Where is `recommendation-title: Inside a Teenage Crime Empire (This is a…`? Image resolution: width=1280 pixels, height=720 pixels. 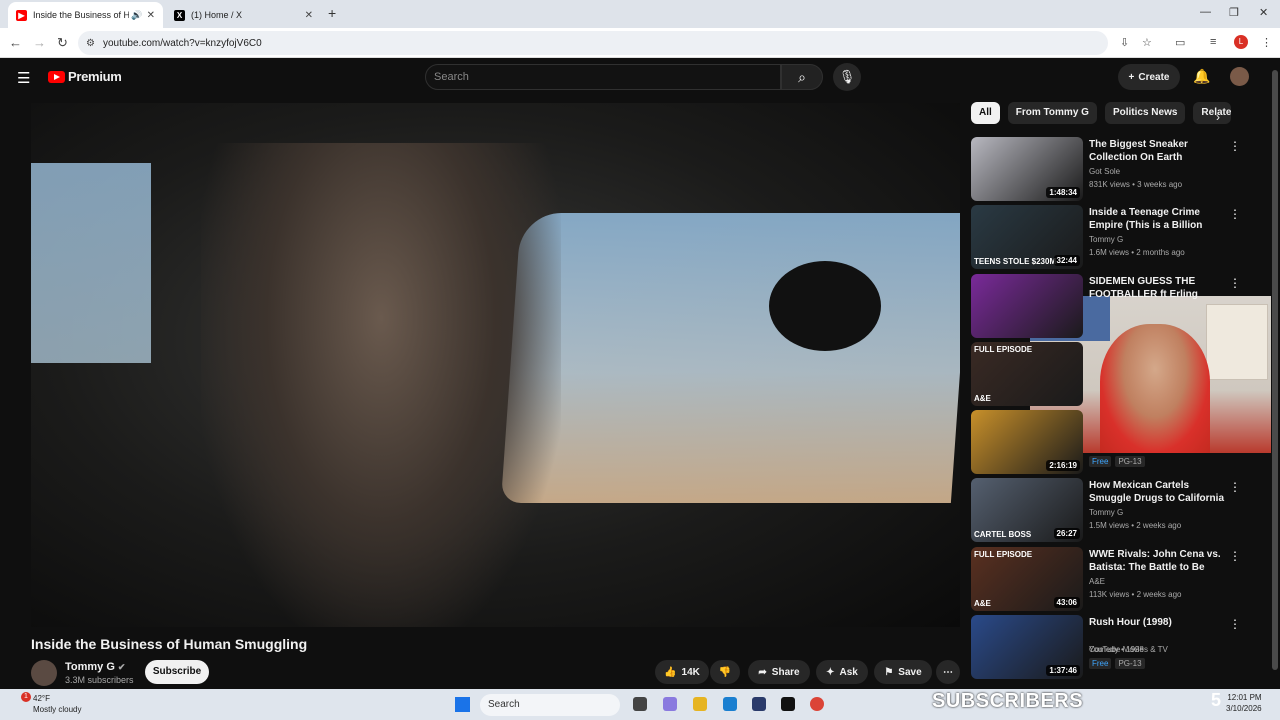
recommendation-title: Inside a Teenage Crime Empire (This is a… is located at coordinates (1158, 219).